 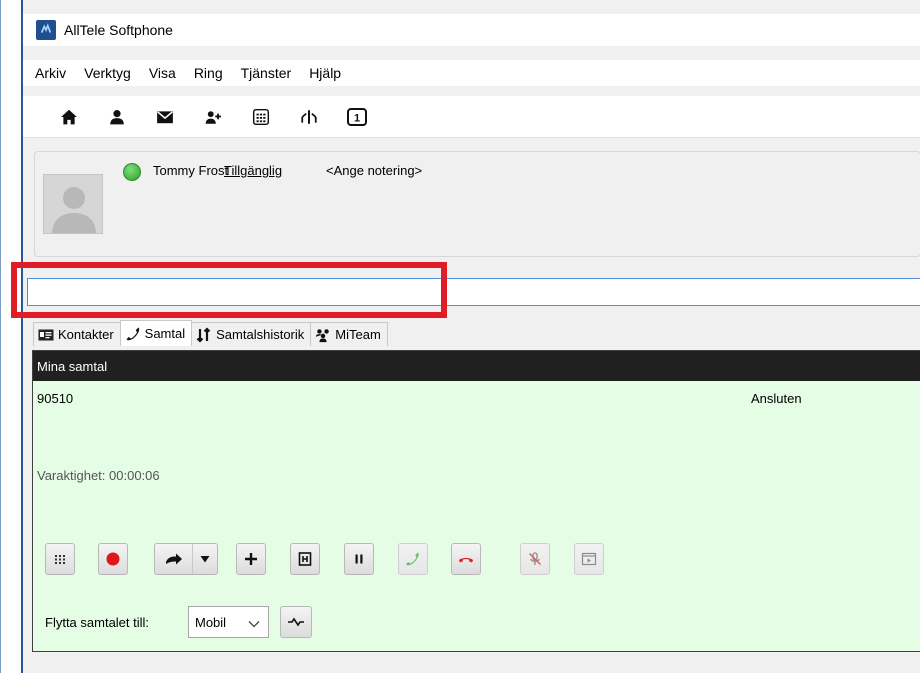 What do you see at coordinates (776, 398) in the screenshot?
I see `call-state: Ansluten` at bounding box center [776, 398].